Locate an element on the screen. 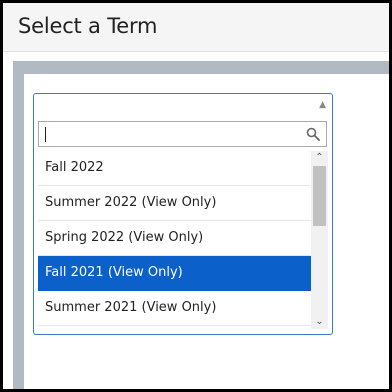 The height and width of the screenshot is (392, 392). scroll-down-icon: ⌄ is located at coordinates (319, 322).